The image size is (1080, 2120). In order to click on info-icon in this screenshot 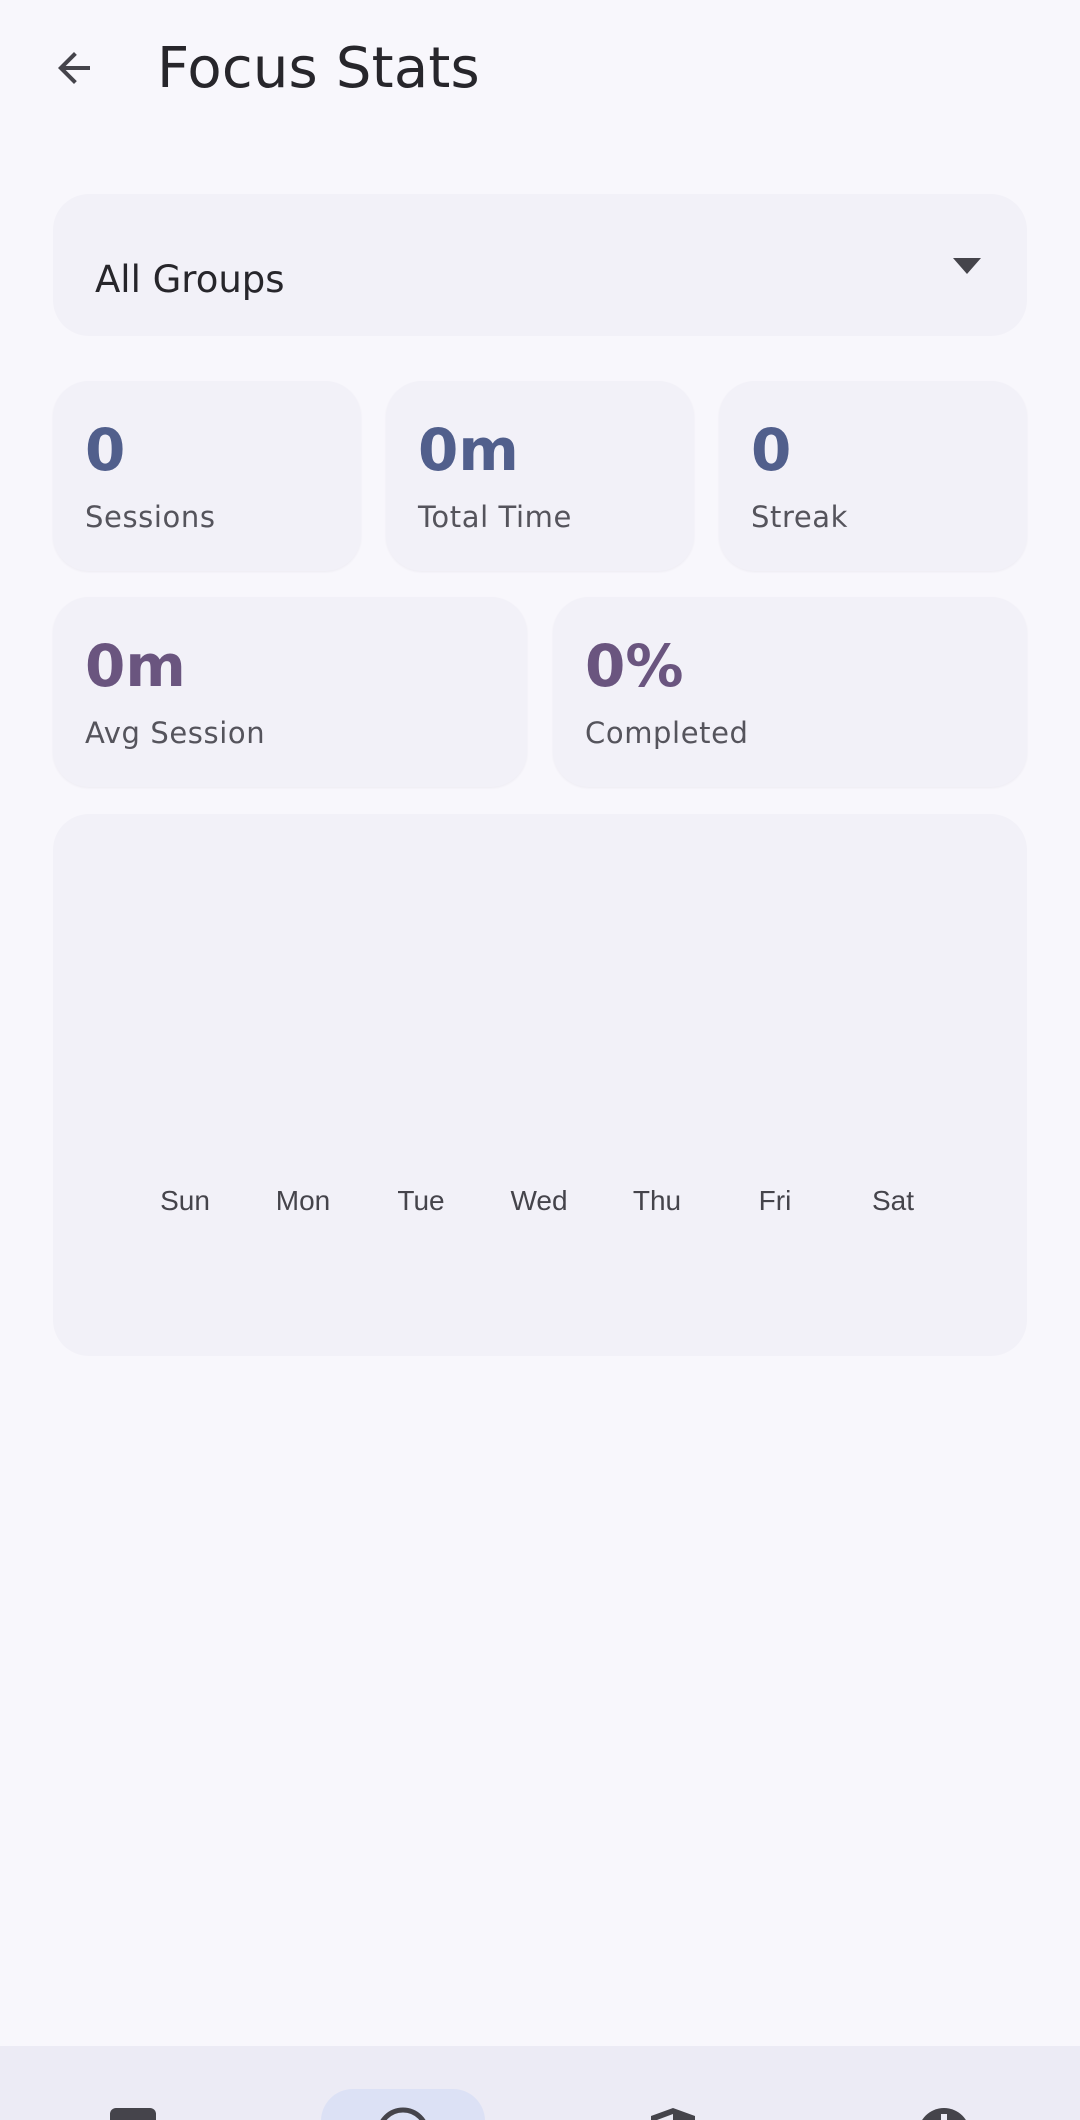, I will do `click(944, 2114)`.